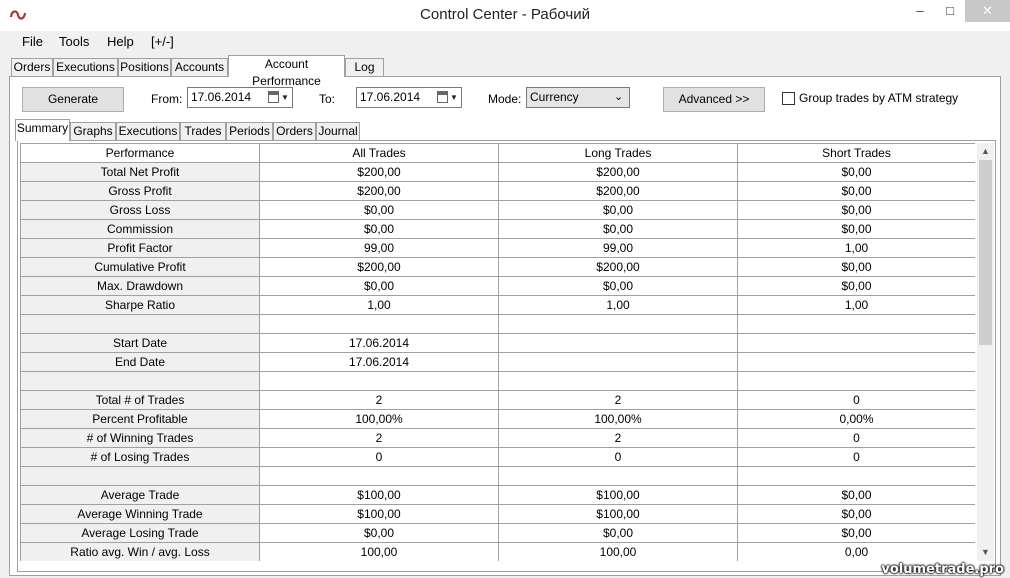 The width and height of the screenshot is (1010, 578). What do you see at coordinates (140, 457) in the screenshot?
I see `row-label-cell: # of Losing Trades` at bounding box center [140, 457].